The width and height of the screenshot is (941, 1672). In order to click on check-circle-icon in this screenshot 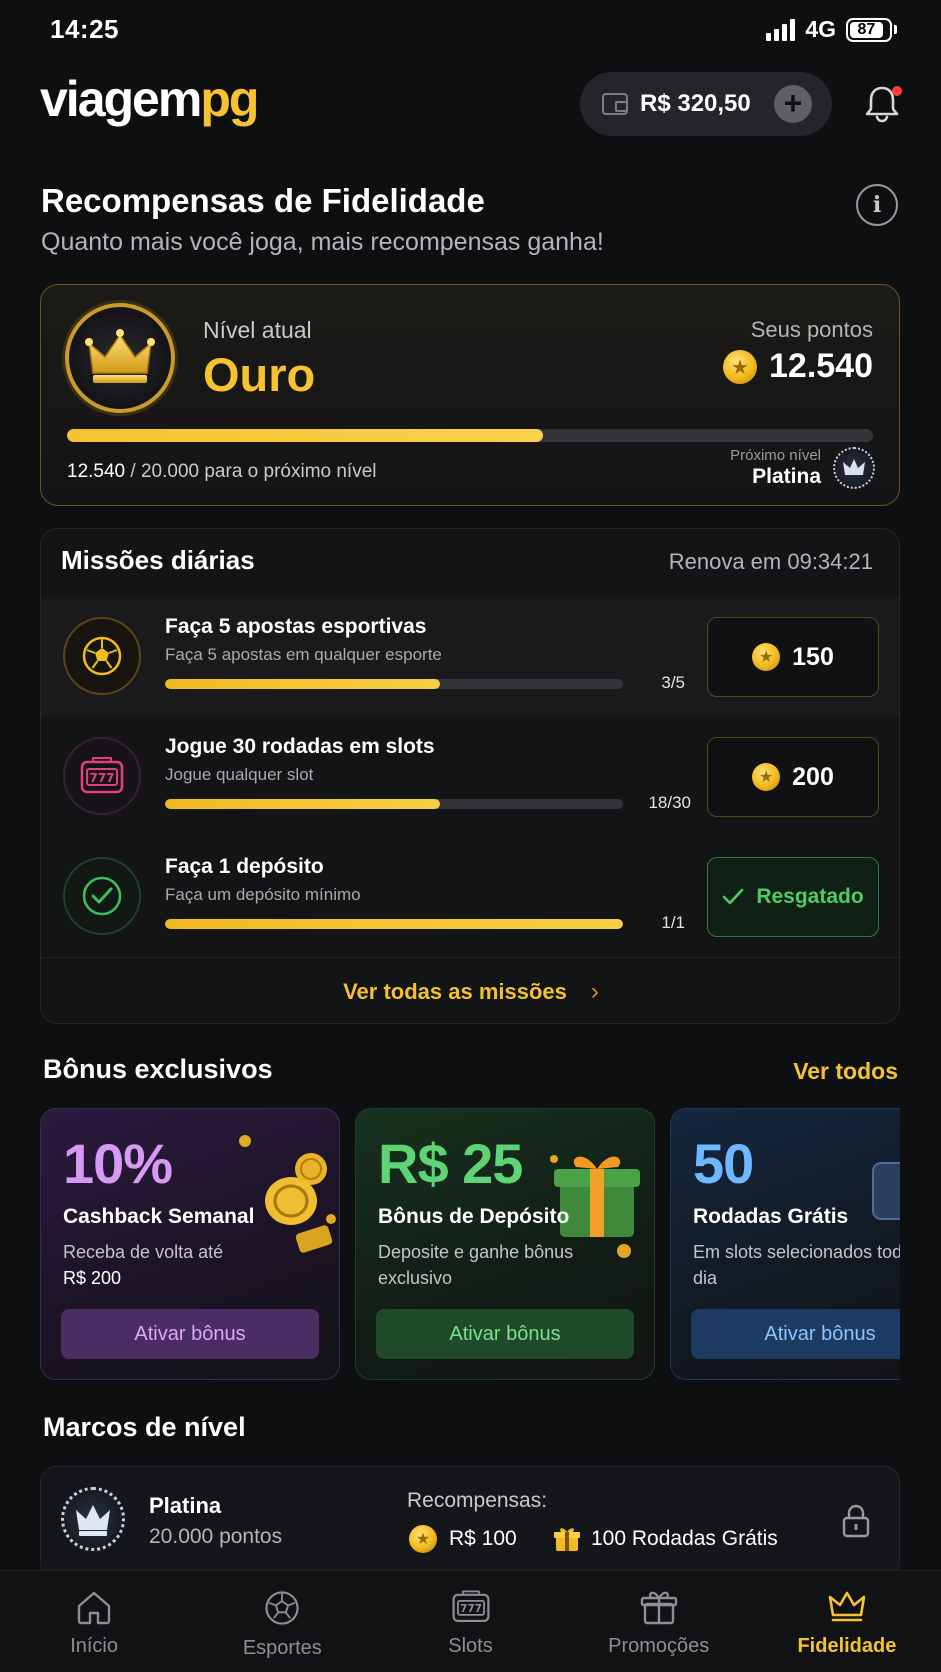, I will do `click(102, 896)`.